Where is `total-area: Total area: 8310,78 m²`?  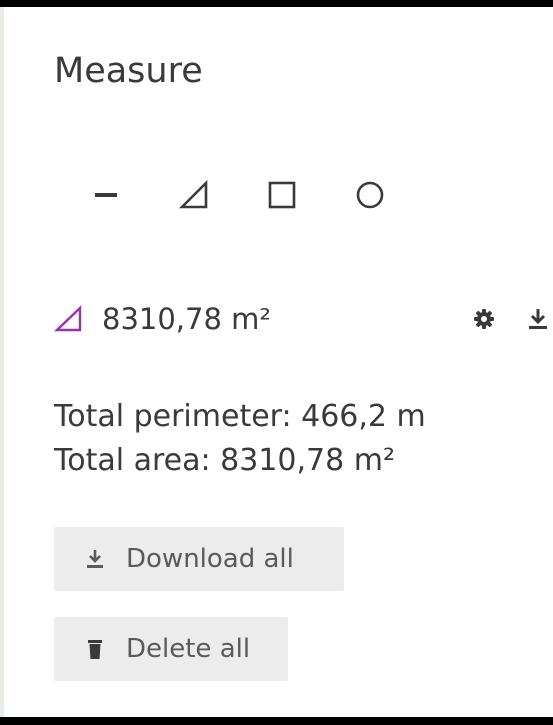 total-area: Total area: 8310,78 m² is located at coordinates (224, 460).